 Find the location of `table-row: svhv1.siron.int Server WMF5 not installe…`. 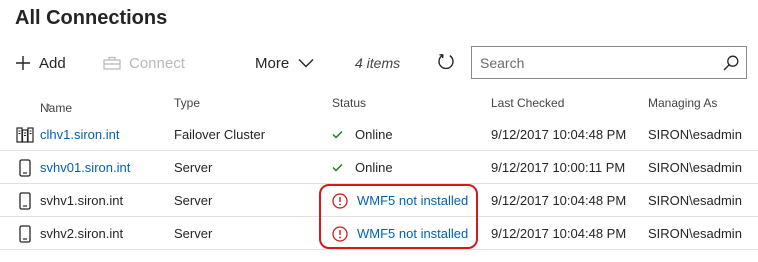

table-row: svhv1.siron.int Server WMF5 not installe… is located at coordinates (379, 200).